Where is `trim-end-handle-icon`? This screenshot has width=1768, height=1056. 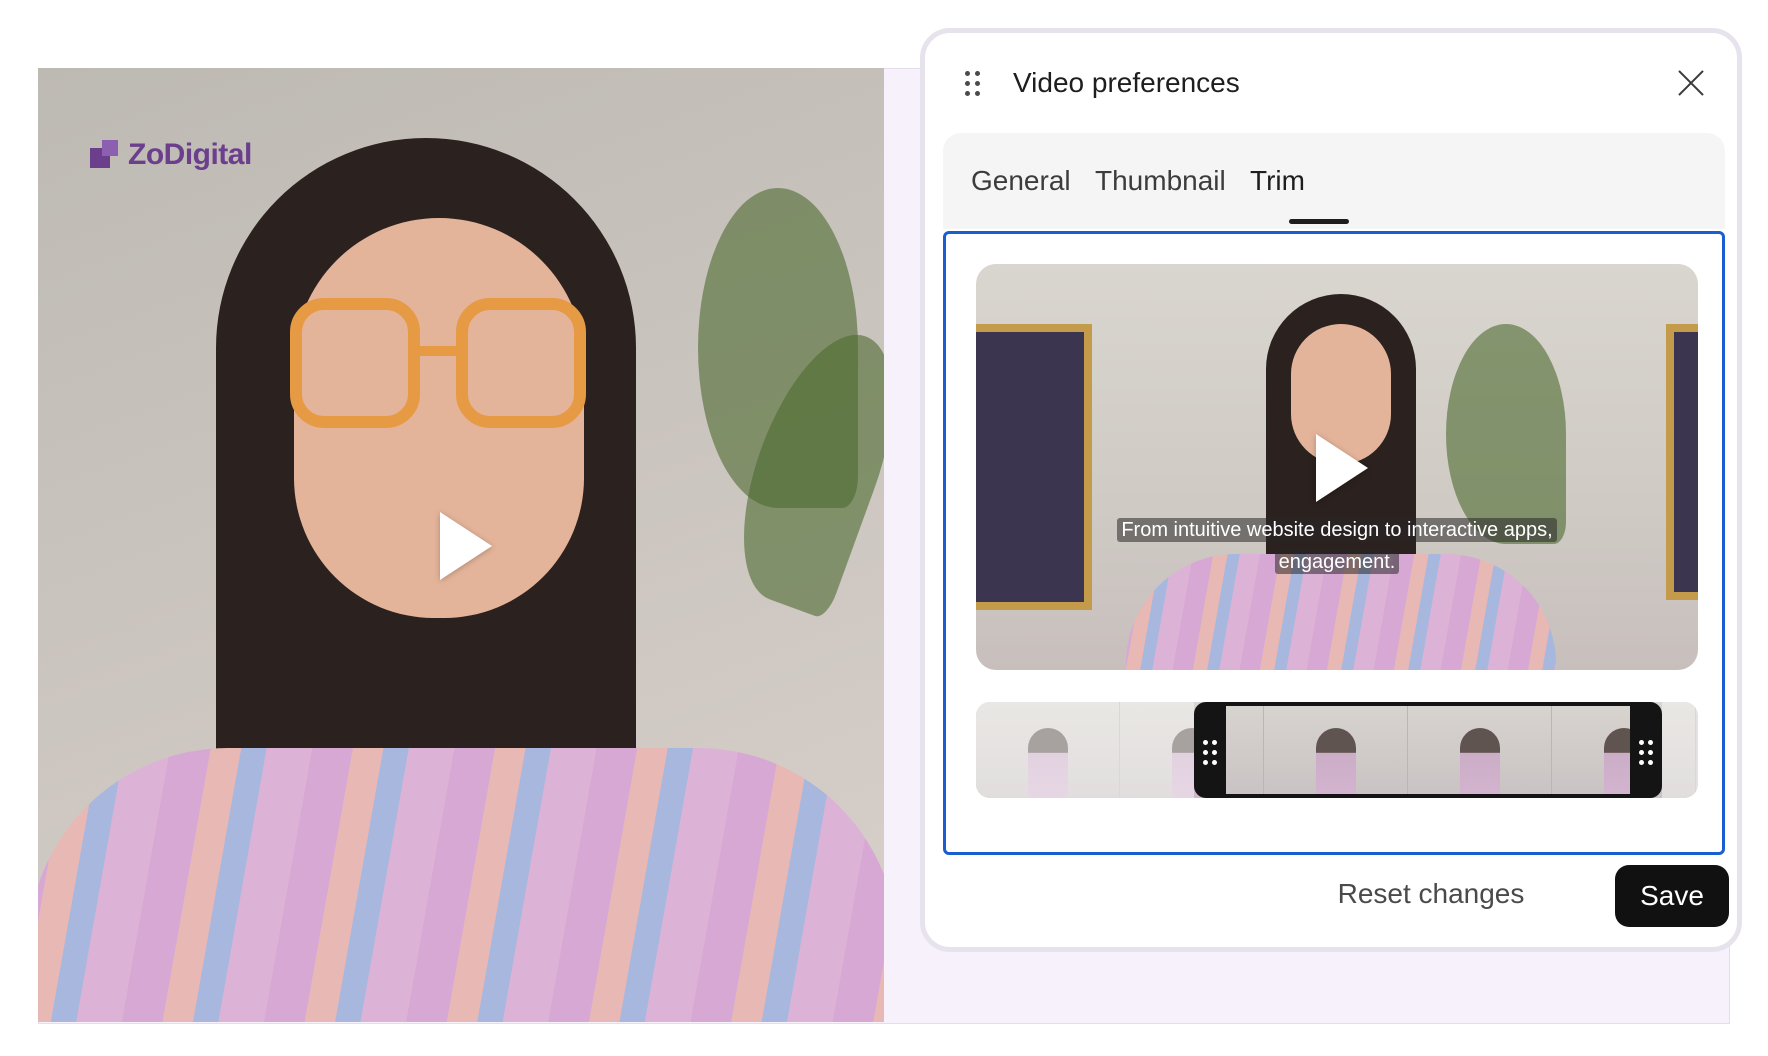
trim-end-handle-icon is located at coordinates (1646, 753).